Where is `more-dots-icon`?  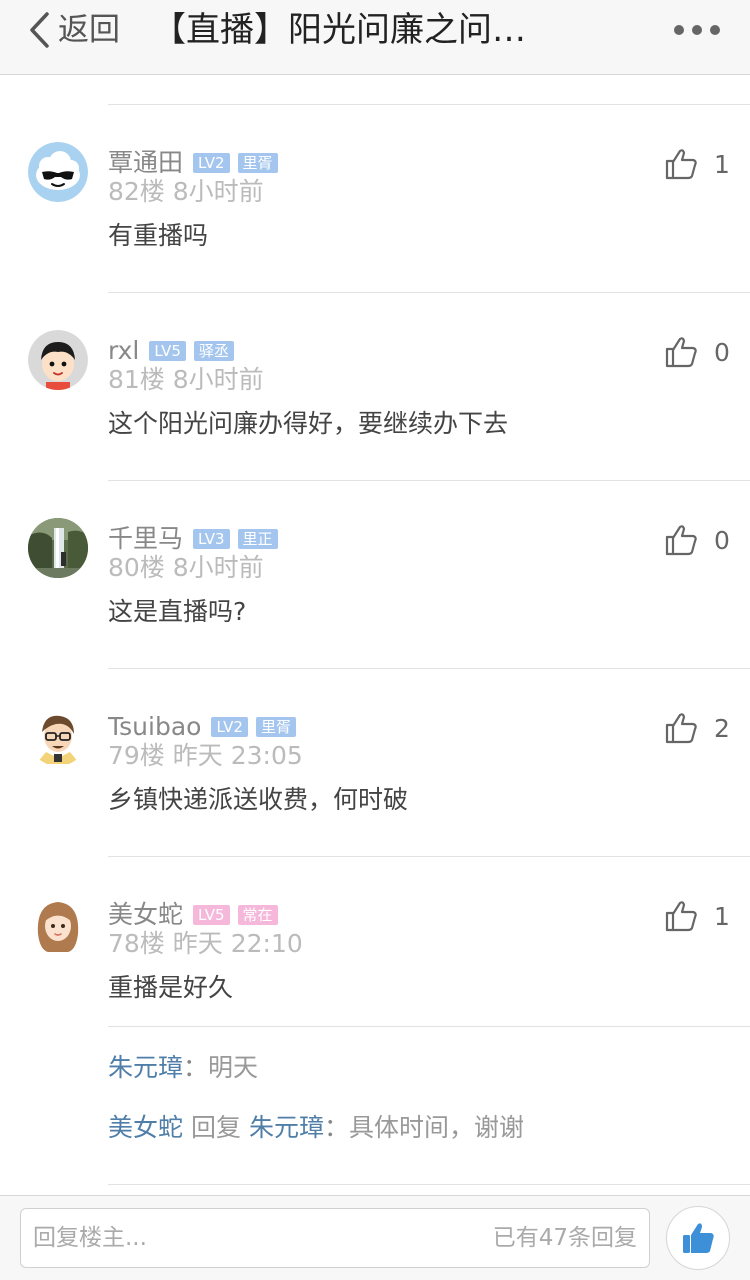 more-dots-icon is located at coordinates (697, 30).